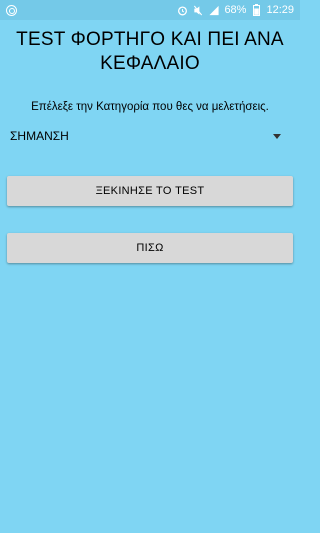 The height and width of the screenshot is (533, 320). Describe the element at coordinates (150, 248) in the screenshot. I see `back-button: ΠΙΣΩ` at that location.